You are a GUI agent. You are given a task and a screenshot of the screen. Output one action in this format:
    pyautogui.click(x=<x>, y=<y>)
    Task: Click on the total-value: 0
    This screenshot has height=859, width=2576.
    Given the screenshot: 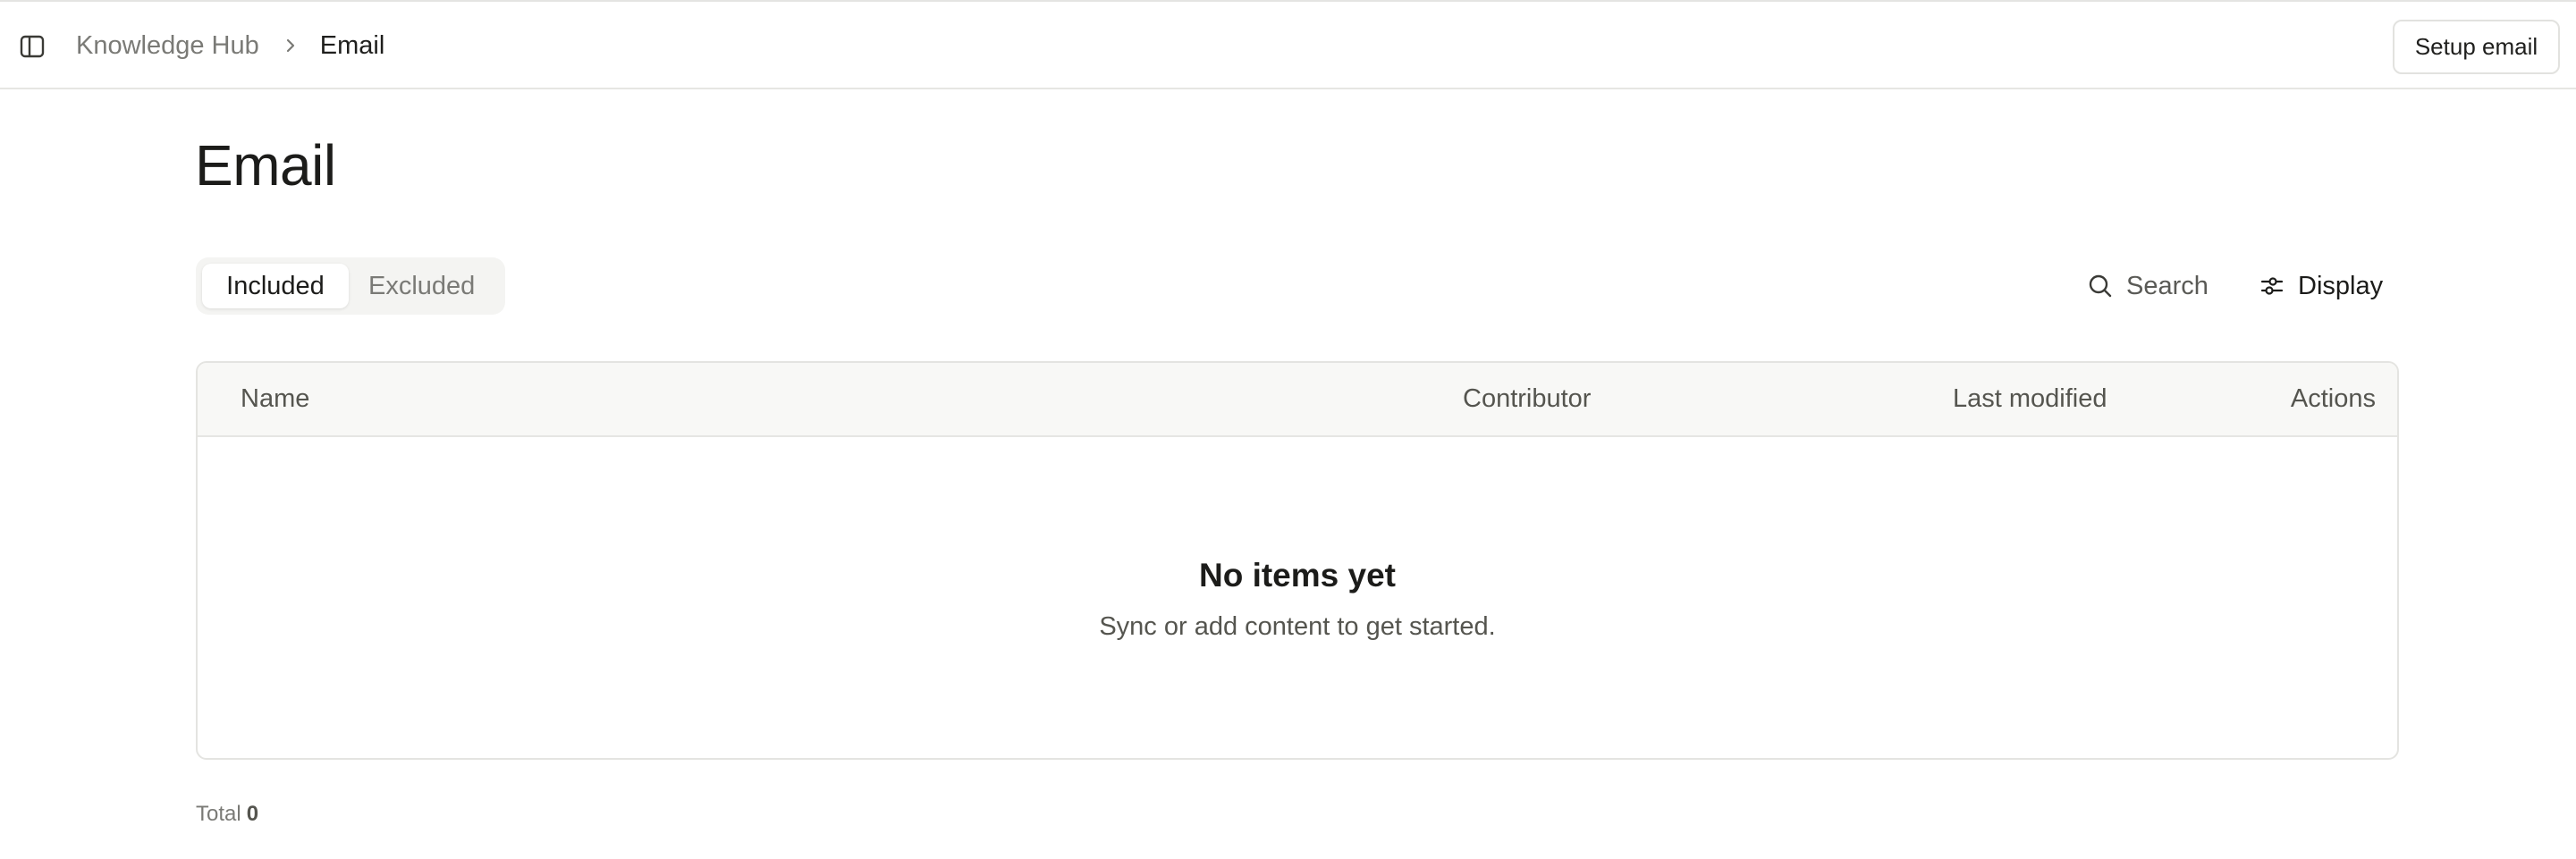 What is the action you would take?
    pyautogui.click(x=252, y=814)
    